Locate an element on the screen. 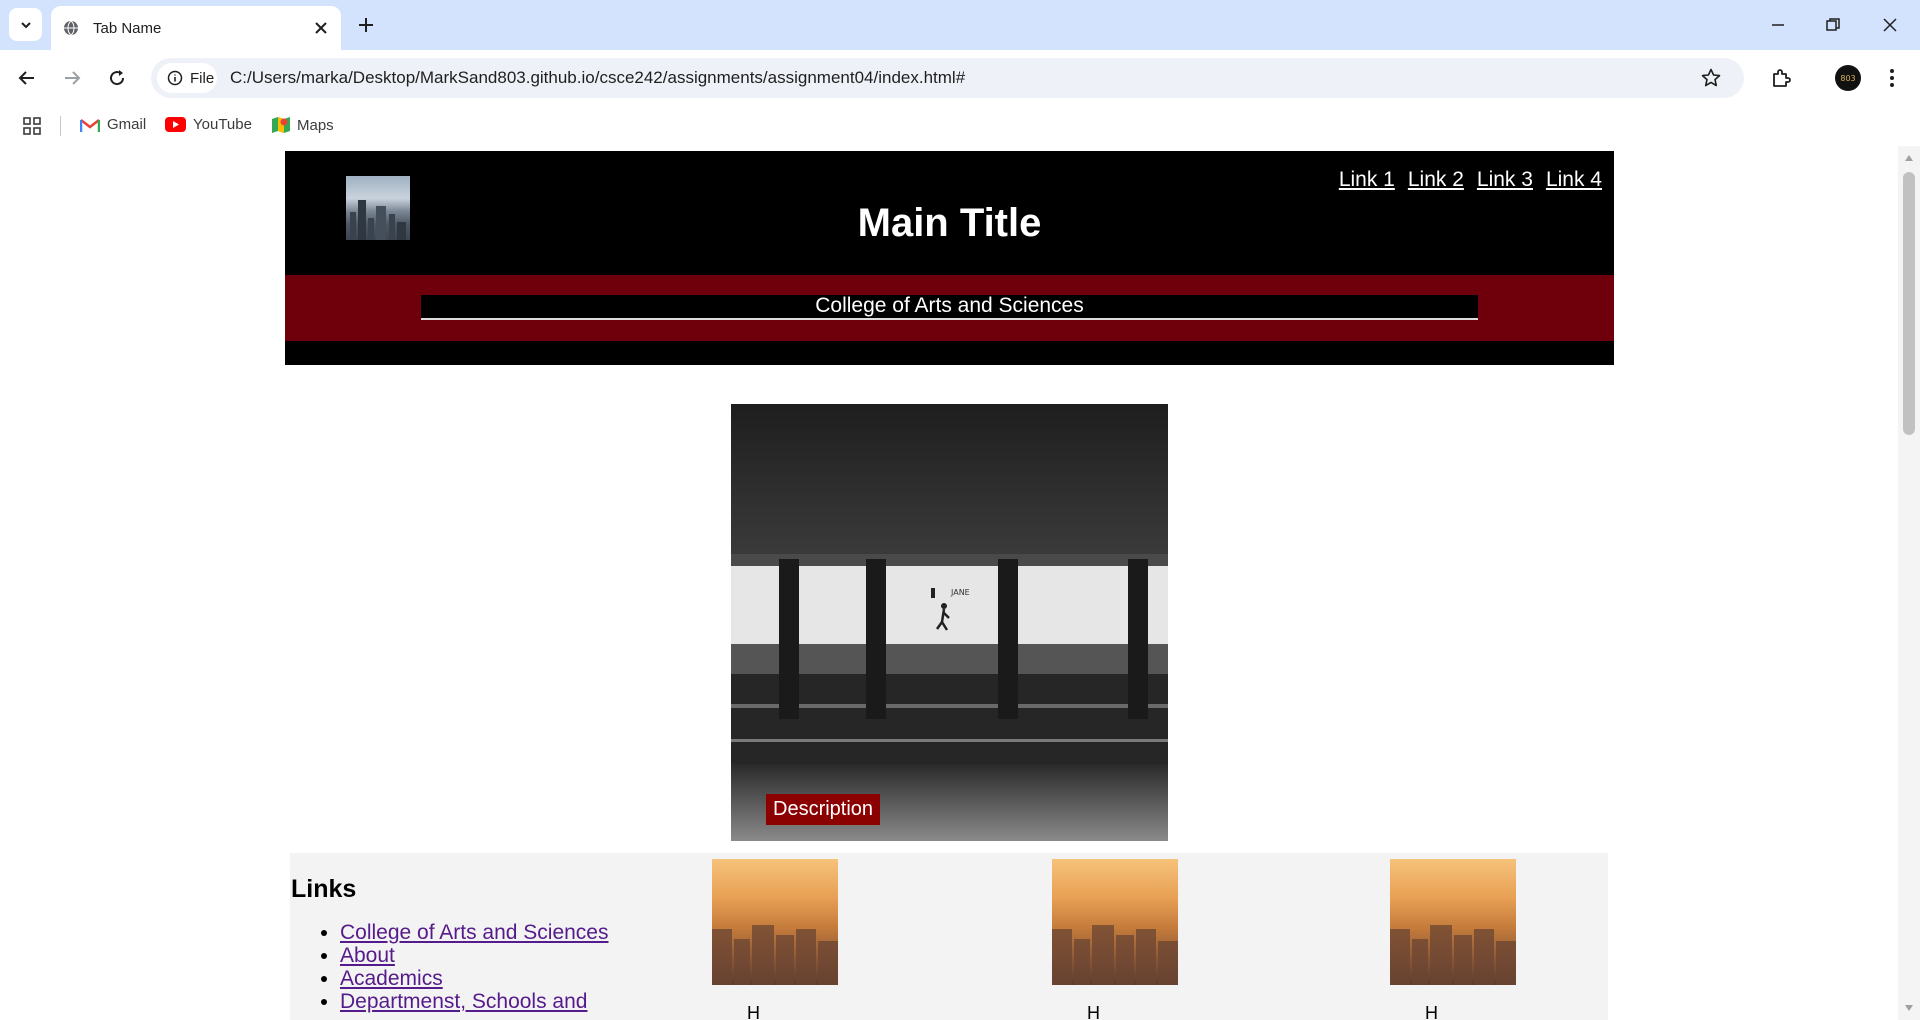 The image size is (1920, 1020). link-departments: Departmenst, Schools and is located at coordinates (463, 1001).